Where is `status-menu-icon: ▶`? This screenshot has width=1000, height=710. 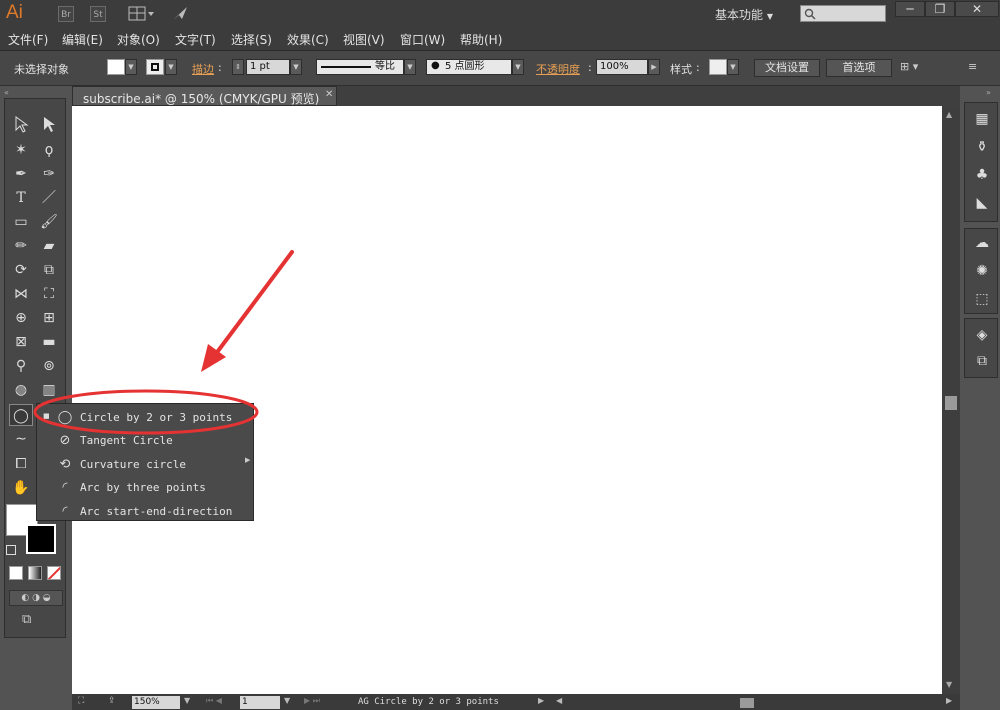
status-menu-icon: ▶ is located at coordinates (541, 700).